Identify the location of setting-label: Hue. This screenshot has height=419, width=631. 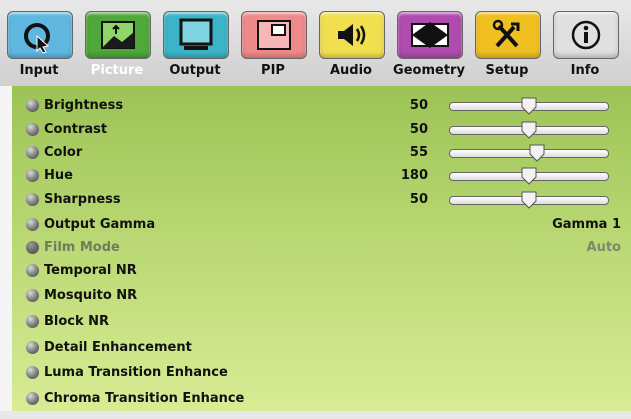
(58, 175).